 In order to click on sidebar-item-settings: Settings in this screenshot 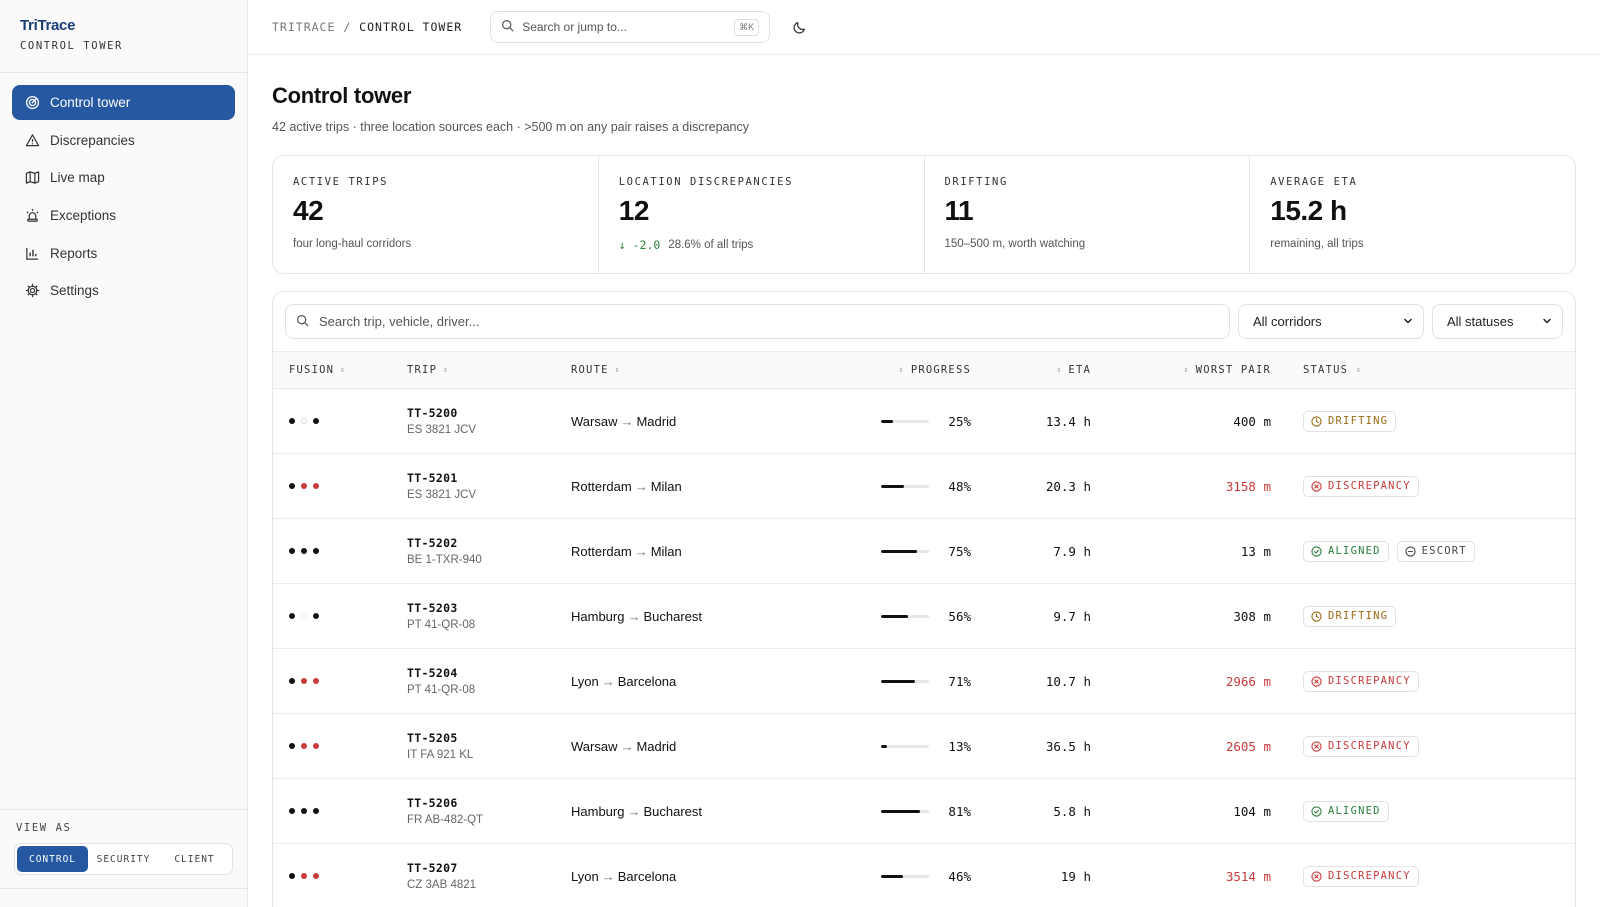, I will do `click(123, 290)`.